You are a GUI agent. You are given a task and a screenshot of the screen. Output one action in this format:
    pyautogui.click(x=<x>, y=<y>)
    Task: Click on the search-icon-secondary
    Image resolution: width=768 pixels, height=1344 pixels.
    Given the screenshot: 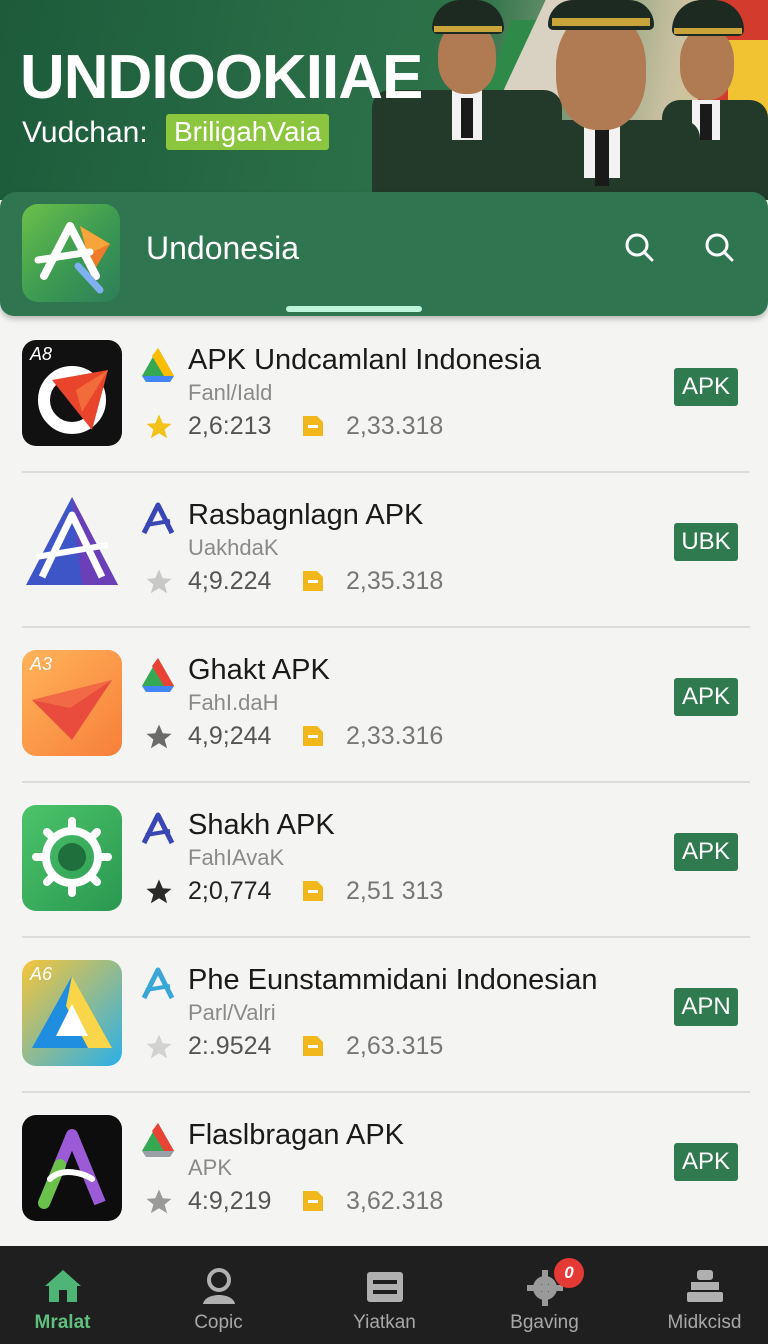 What is the action you would take?
    pyautogui.click(x=720, y=248)
    